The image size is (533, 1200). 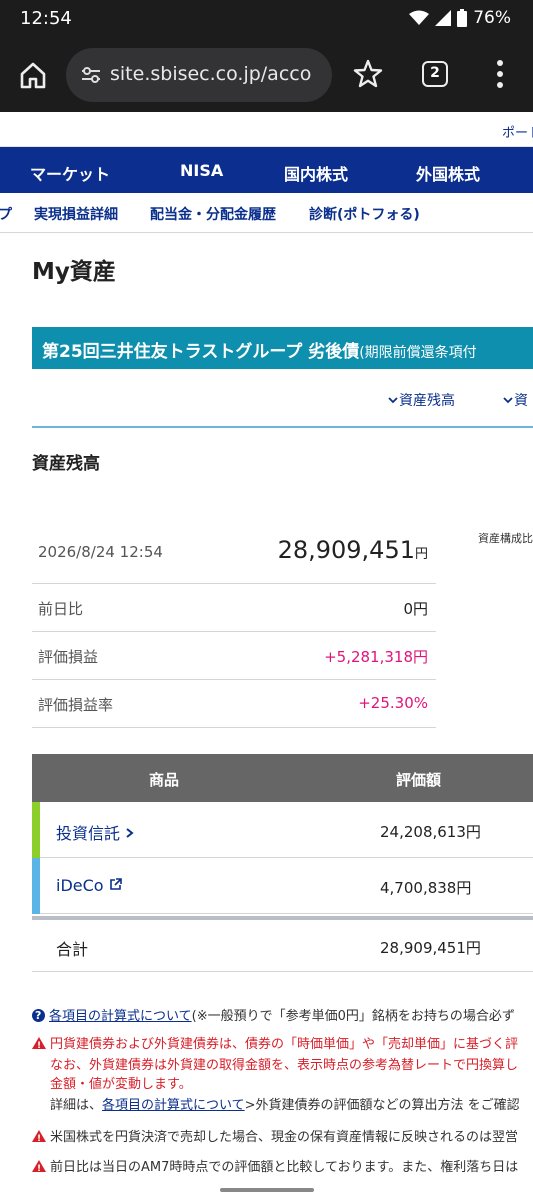 I want to click on summary-total: 28,909,451円, so click(x=353, y=550).